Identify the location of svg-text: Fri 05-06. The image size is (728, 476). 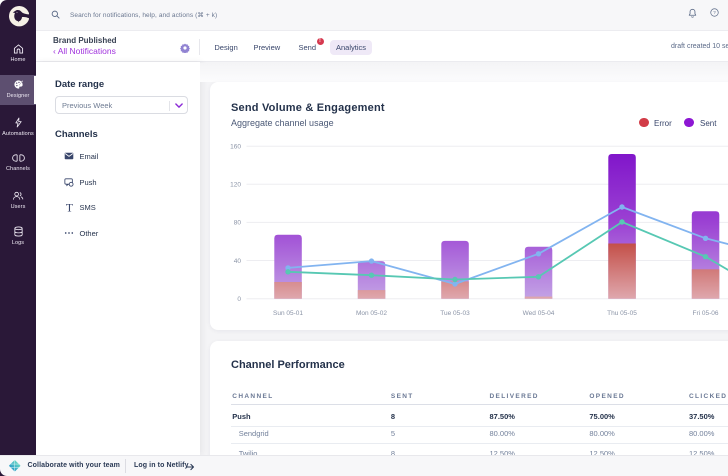
(705, 313).